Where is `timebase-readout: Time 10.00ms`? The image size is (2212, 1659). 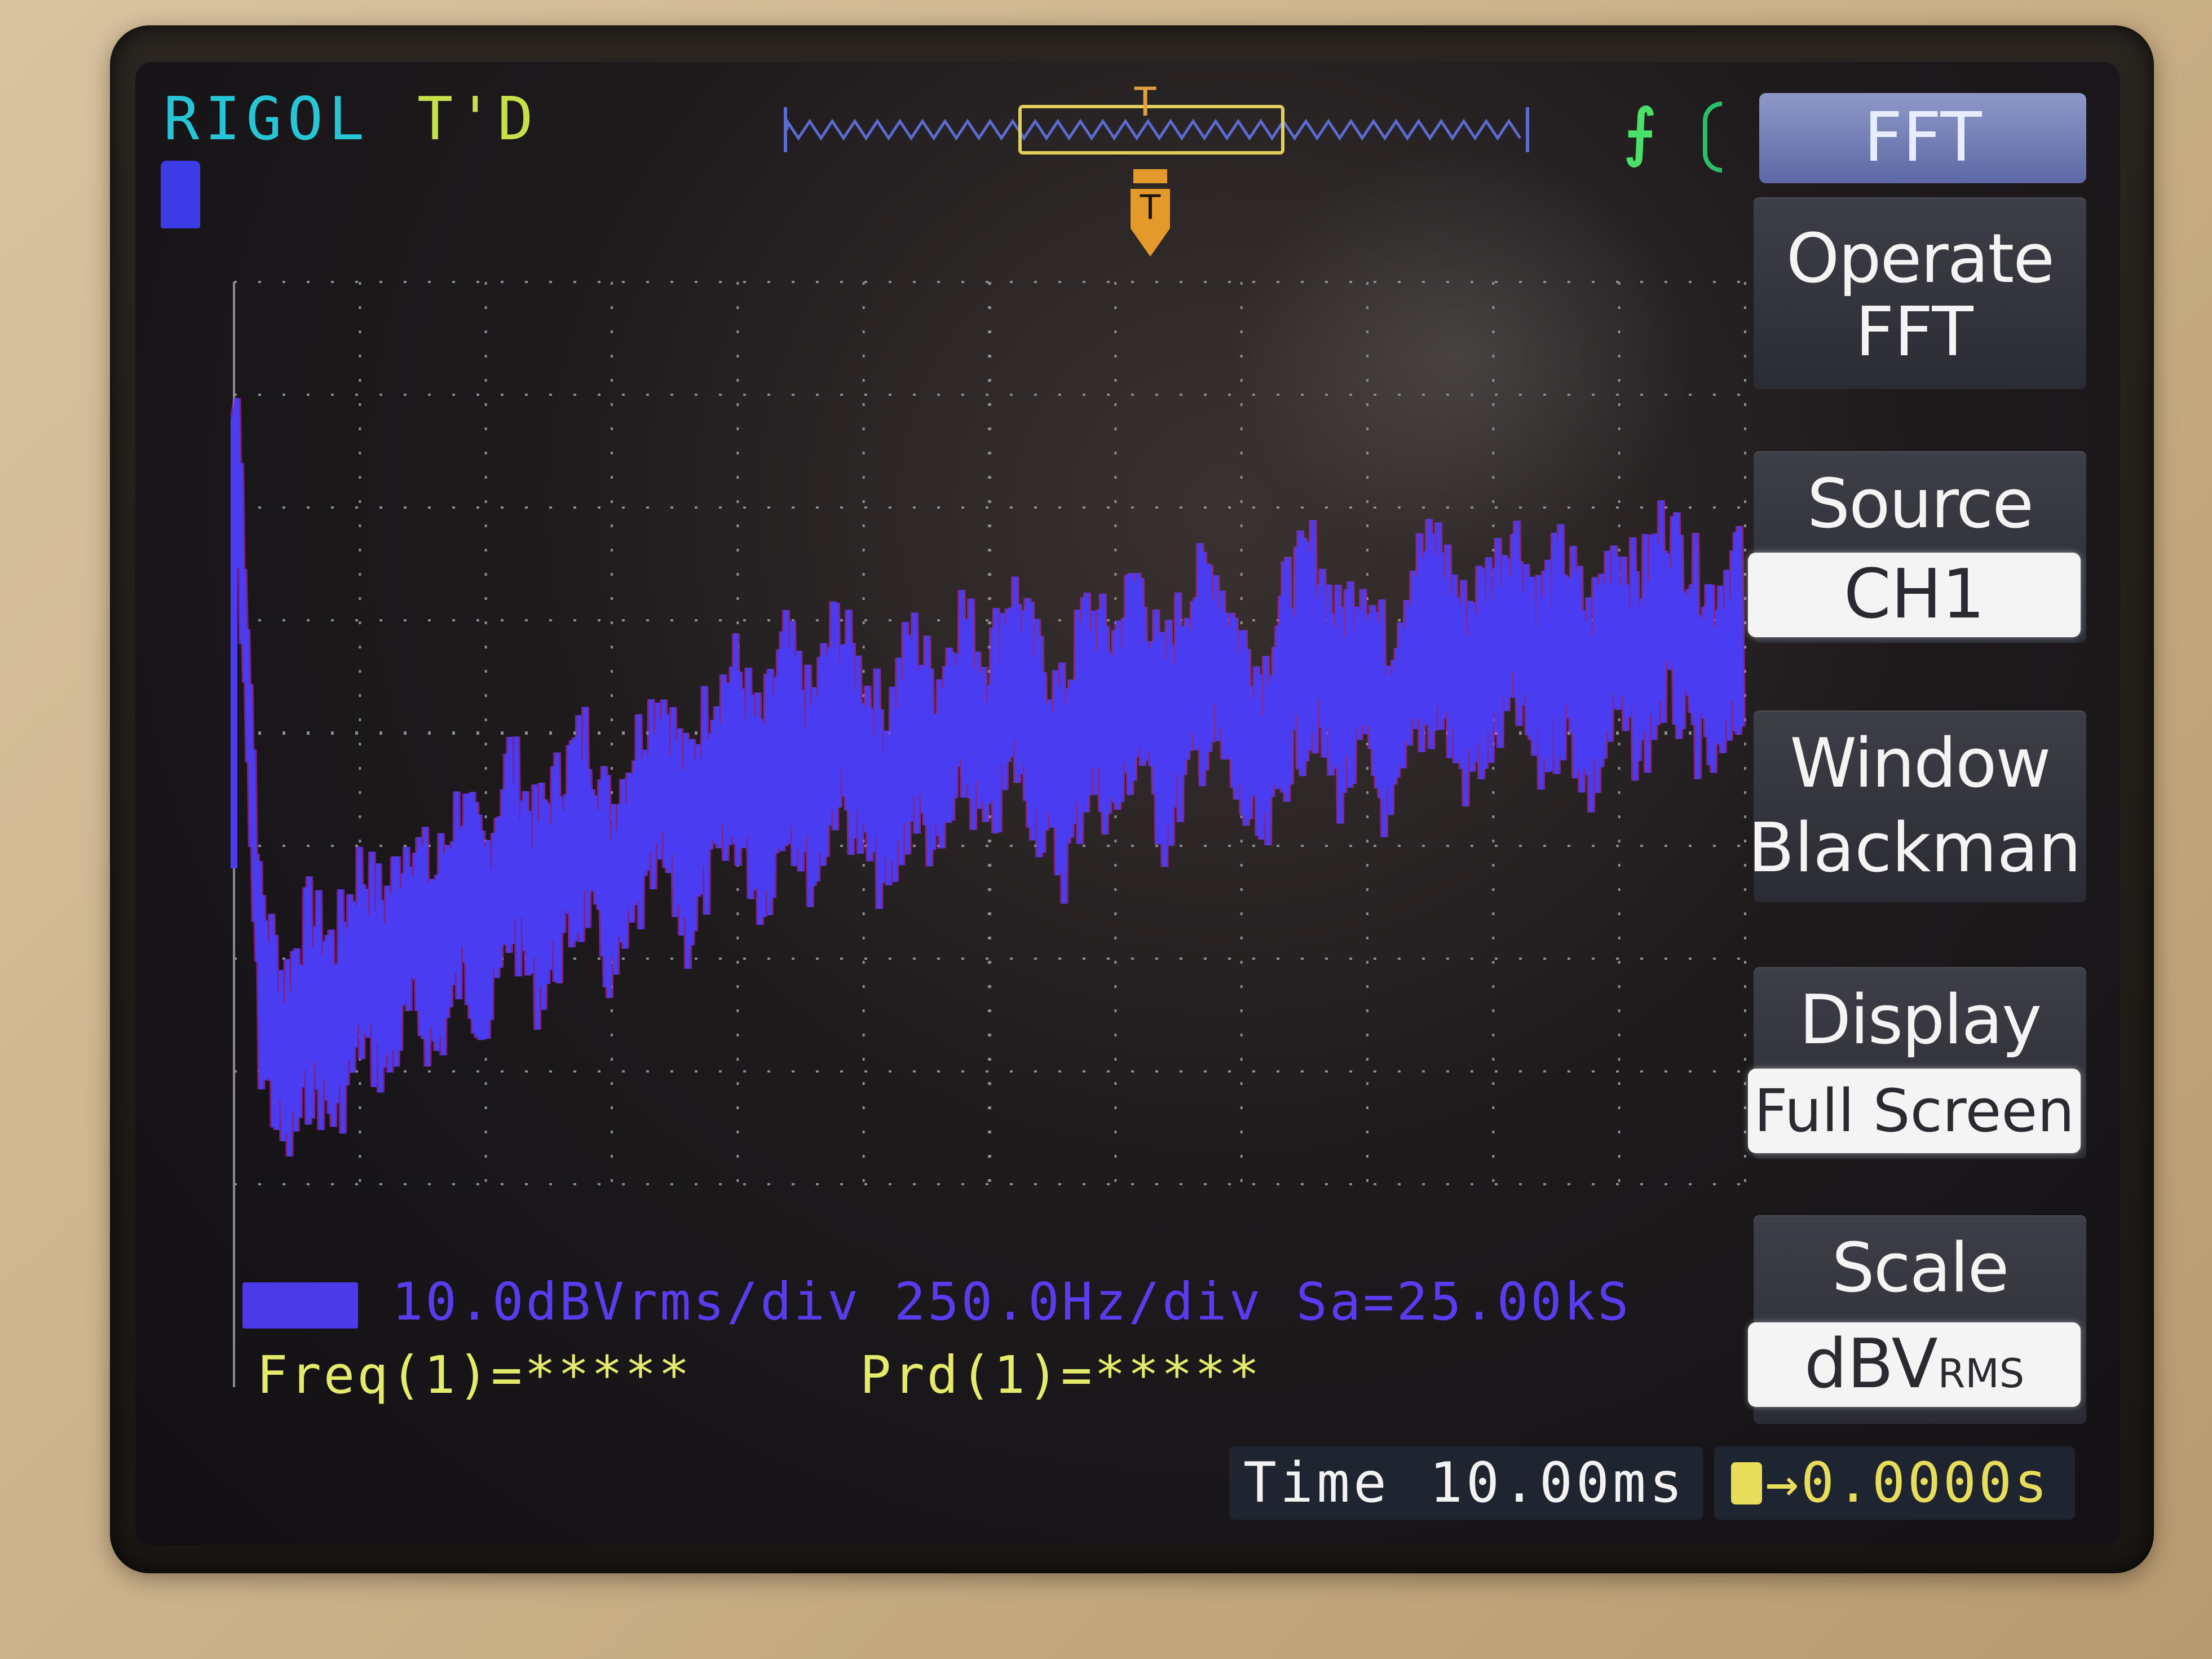 timebase-readout: Time 10.00ms is located at coordinates (1466, 1483).